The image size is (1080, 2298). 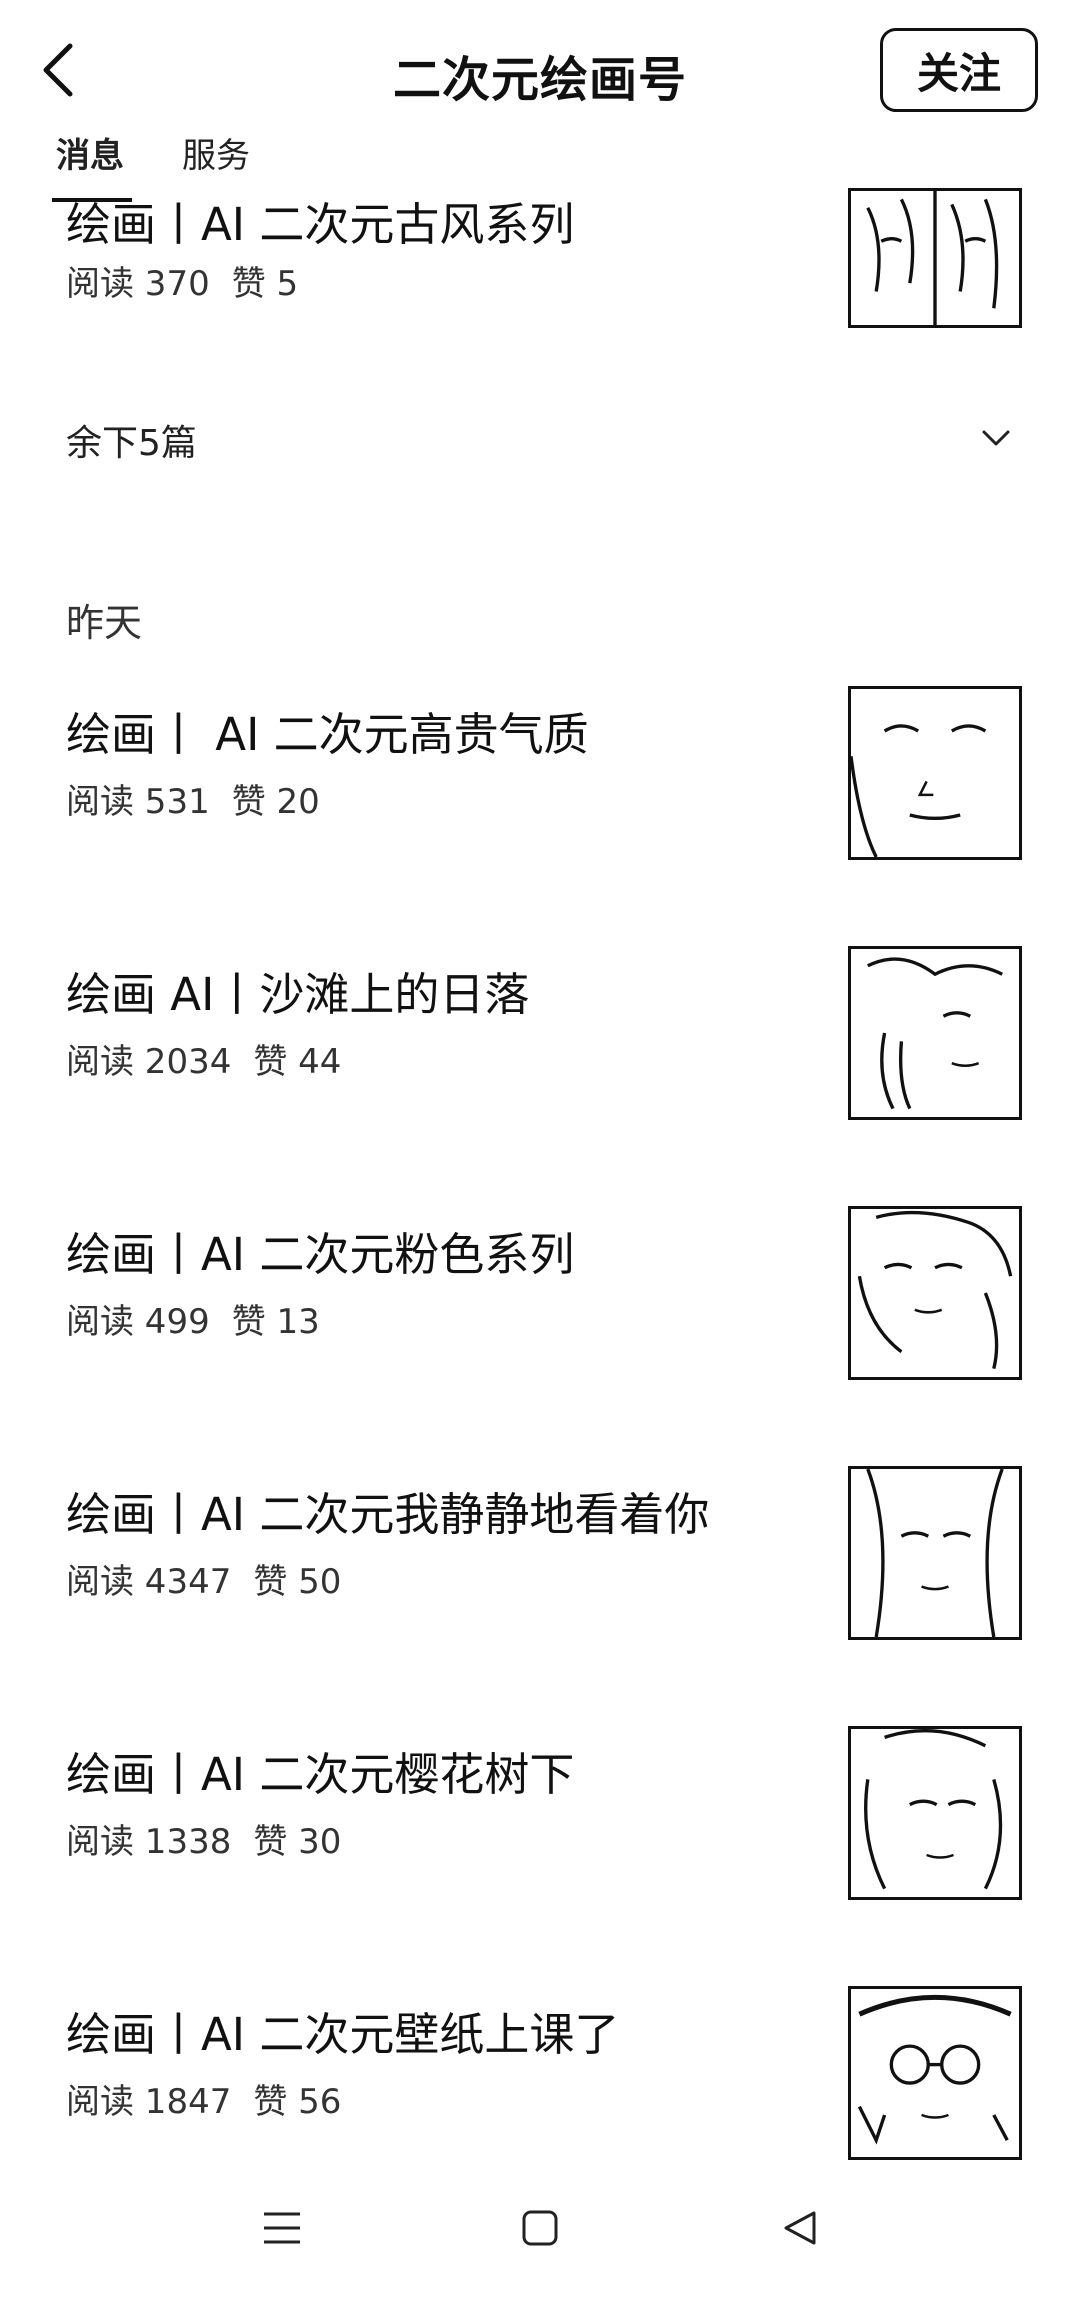 What do you see at coordinates (265, 284) in the screenshot?
I see `like-count: 赞 5` at bounding box center [265, 284].